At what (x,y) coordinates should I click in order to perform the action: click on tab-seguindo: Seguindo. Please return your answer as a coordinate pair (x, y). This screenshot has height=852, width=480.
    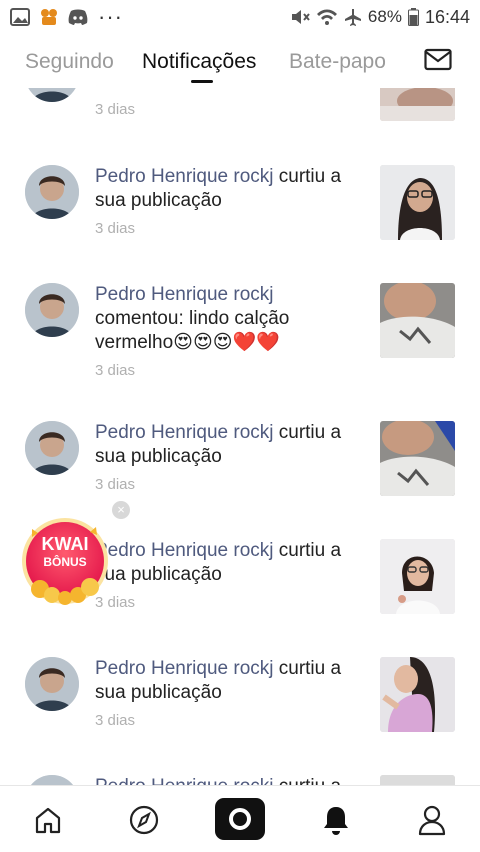
    Looking at the image, I should click on (69, 62).